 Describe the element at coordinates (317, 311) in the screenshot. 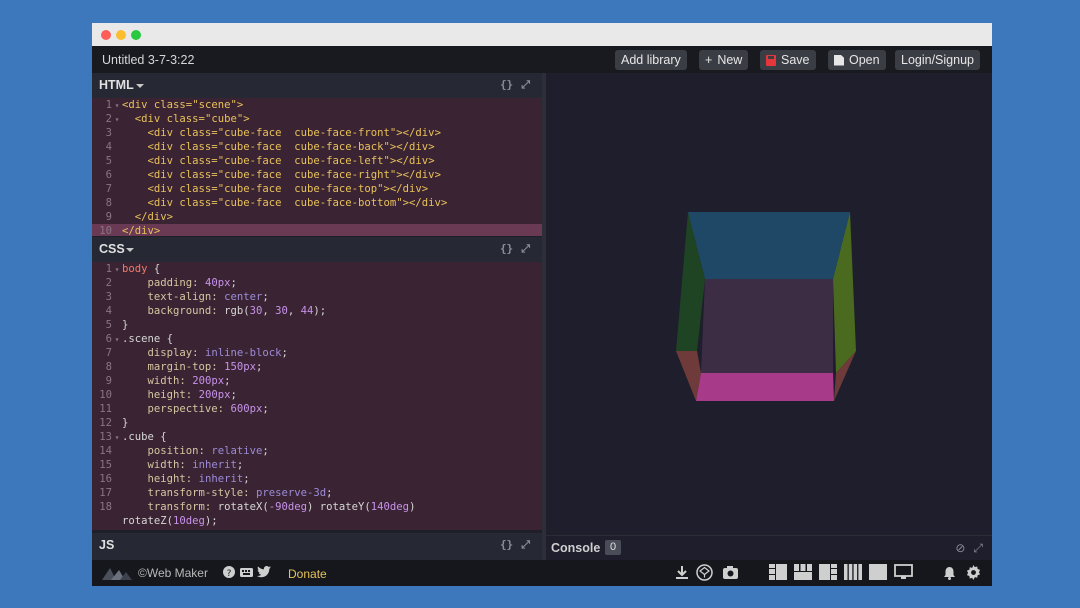

I see `code-line: 4 background: rgb(30, 30, 44);` at that location.